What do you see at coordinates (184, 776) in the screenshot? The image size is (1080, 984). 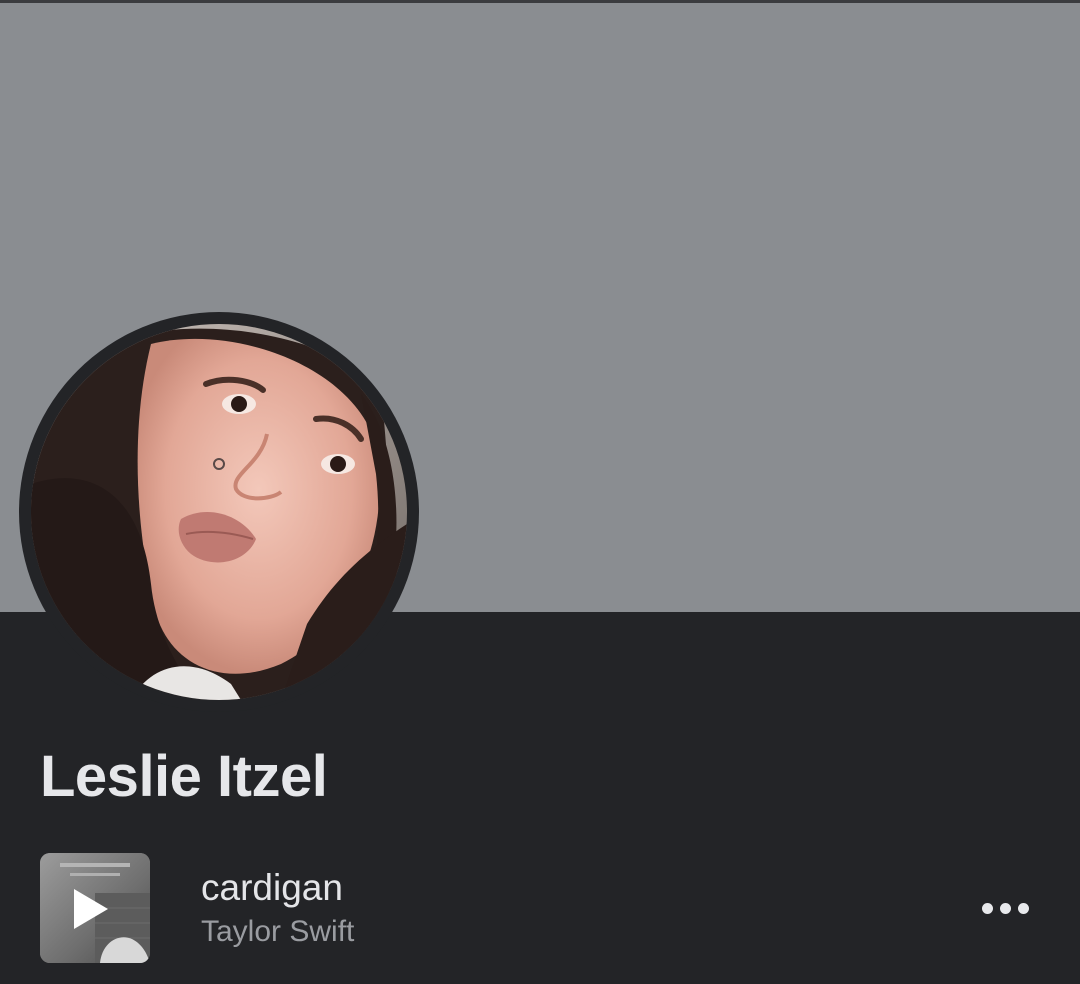 I see `profile-name: Leslie Itzel` at bounding box center [184, 776].